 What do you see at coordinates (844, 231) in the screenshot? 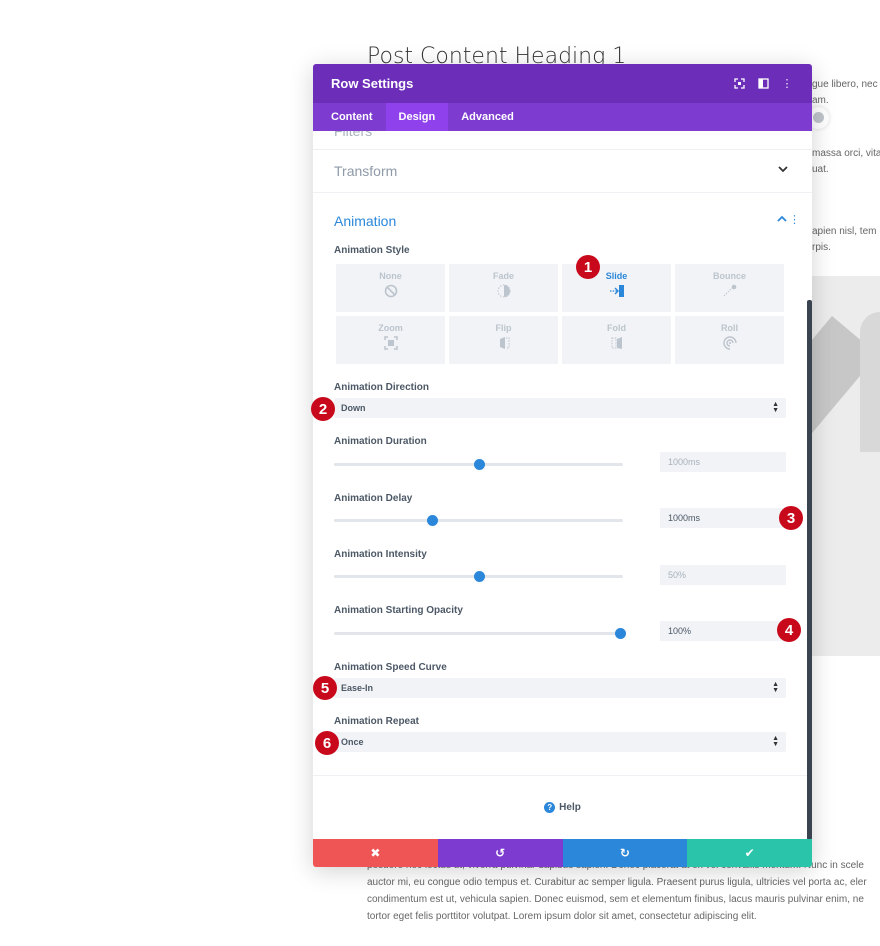
I see `bg-text-line: apien nisl, tem` at bounding box center [844, 231].